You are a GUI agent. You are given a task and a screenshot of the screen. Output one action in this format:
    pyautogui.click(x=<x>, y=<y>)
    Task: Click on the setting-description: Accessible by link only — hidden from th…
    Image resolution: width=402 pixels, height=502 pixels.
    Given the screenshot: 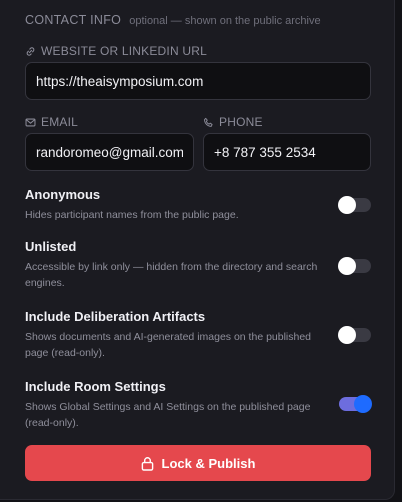 What is the action you would take?
    pyautogui.click(x=171, y=275)
    